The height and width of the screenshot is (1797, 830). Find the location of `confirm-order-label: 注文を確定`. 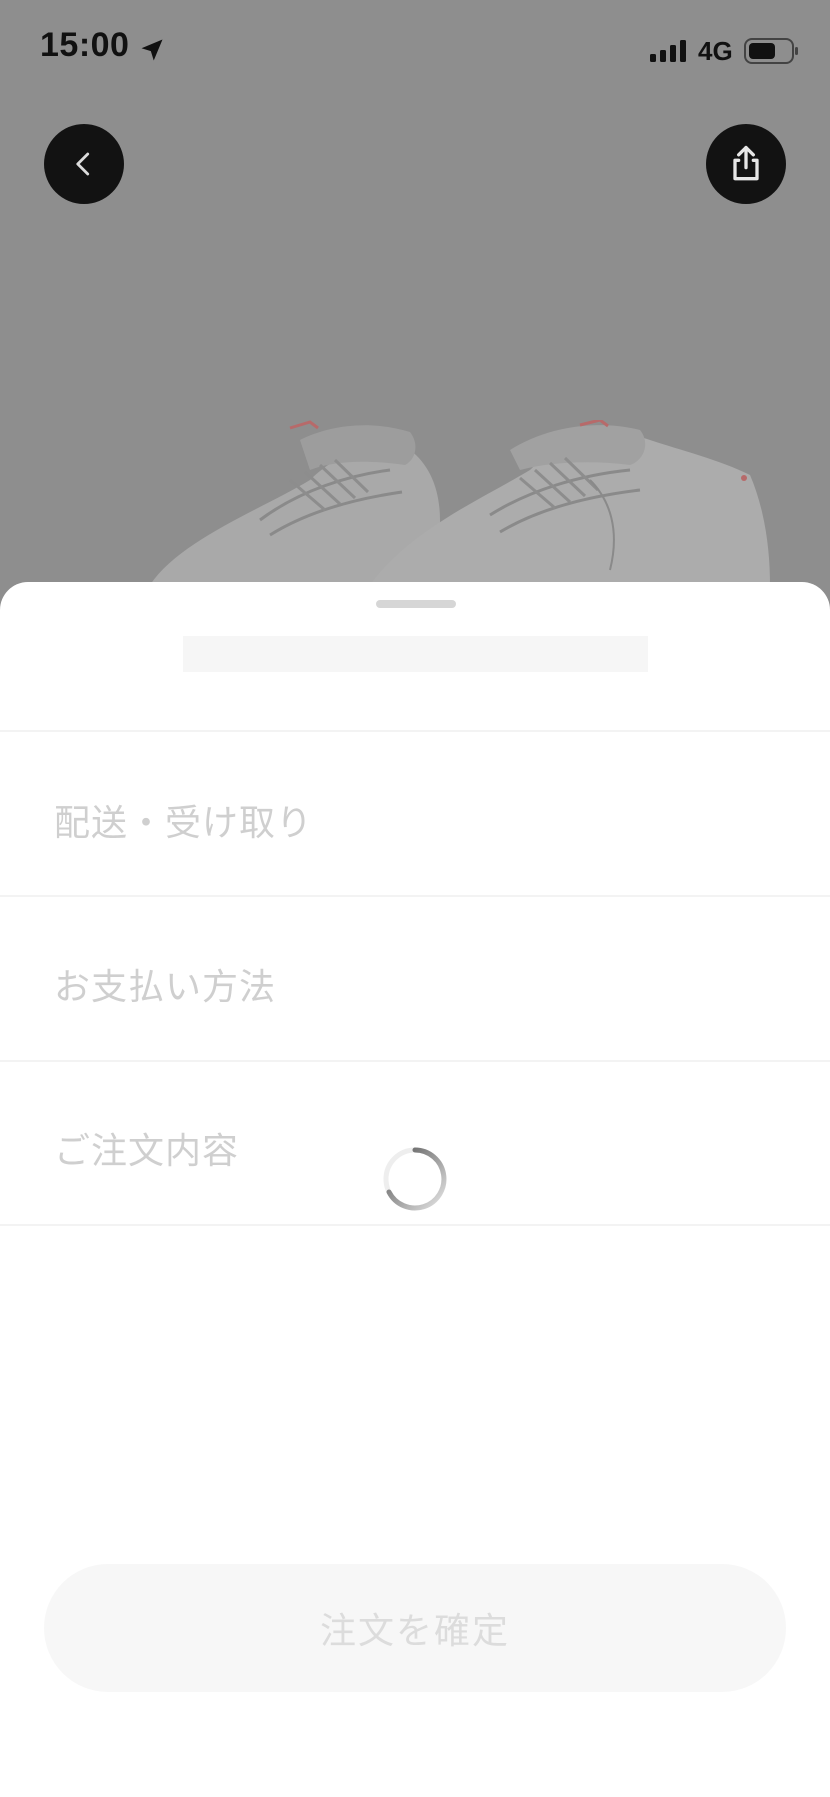

confirm-order-label: 注文を確定 is located at coordinates (414, 1631).